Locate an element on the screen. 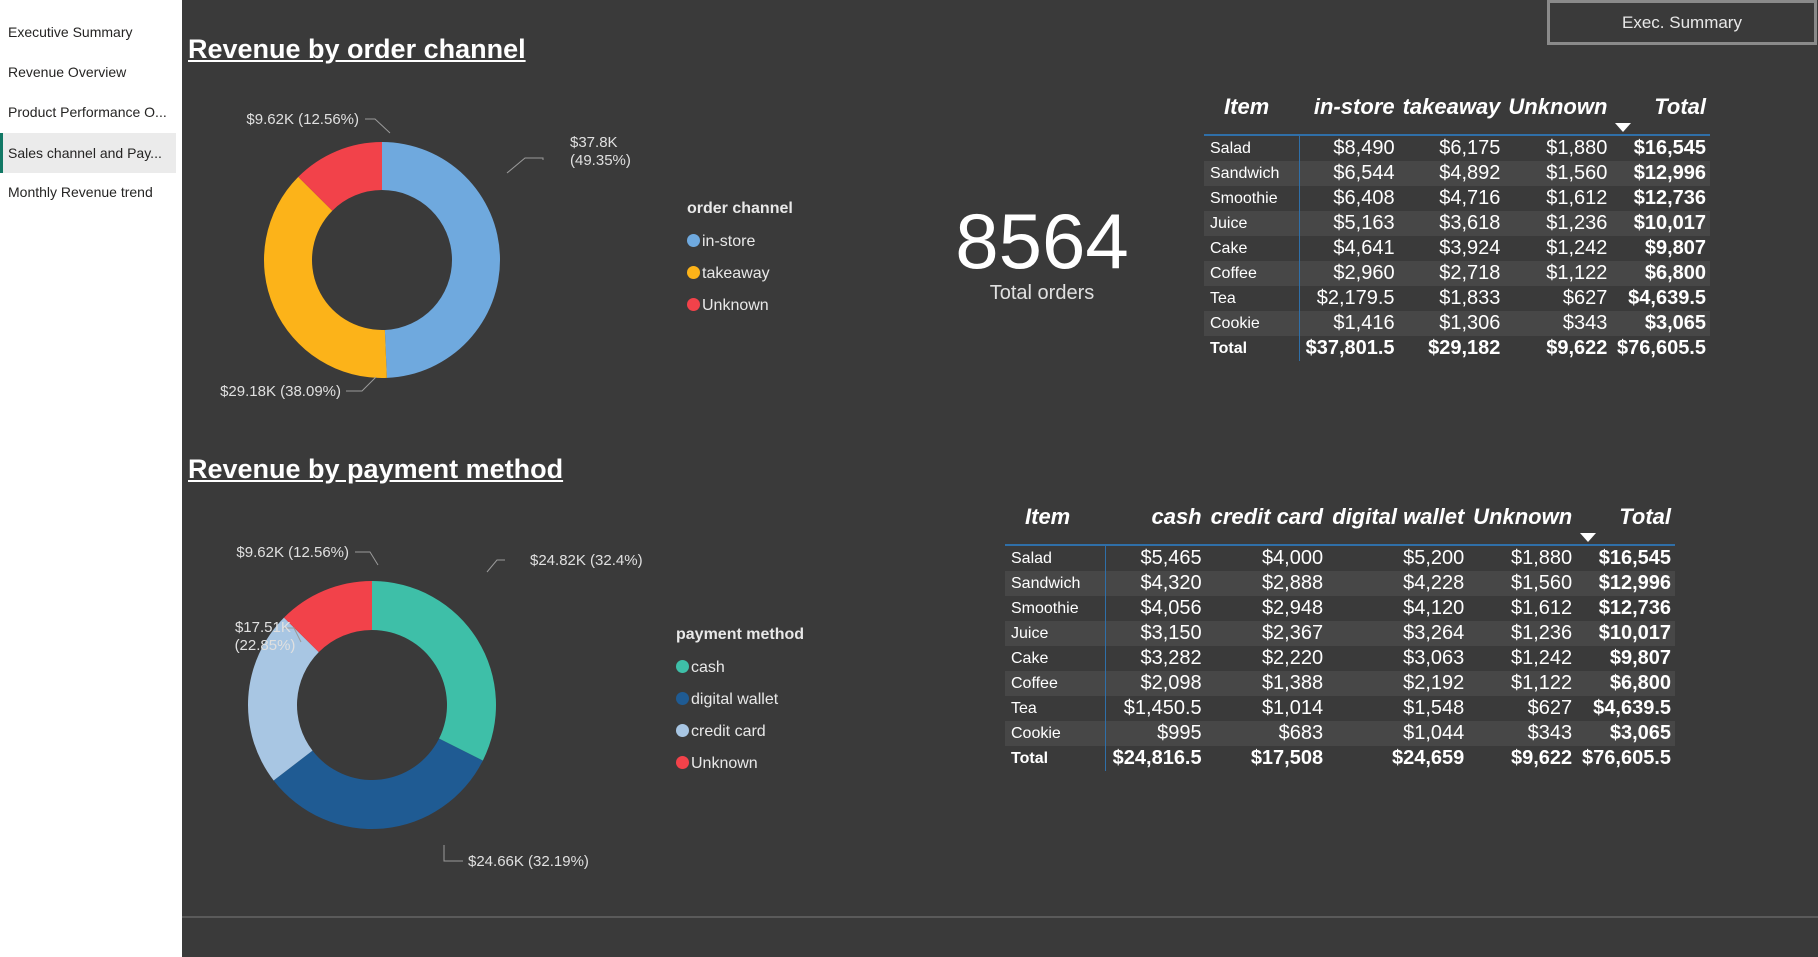 The height and width of the screenshot is (957, 1818). table-row: Cookie $995 $683 $1,044 $343 $3,065 is located at coordinates (1340, 733).